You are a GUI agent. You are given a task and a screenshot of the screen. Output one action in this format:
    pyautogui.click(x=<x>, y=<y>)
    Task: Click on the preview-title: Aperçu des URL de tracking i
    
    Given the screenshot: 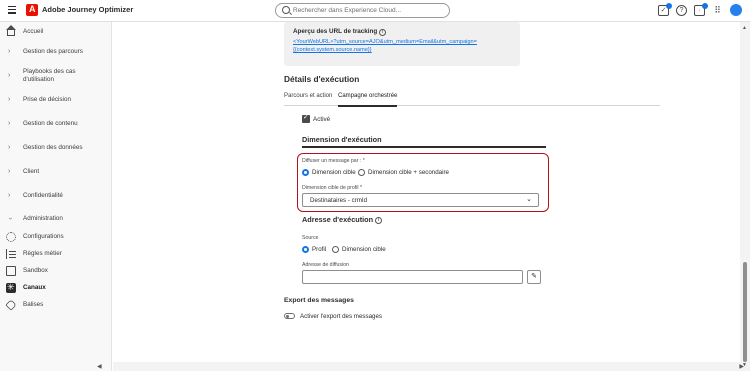 What is the action you would take?
    pyautogui.click(x=340, y=32)
    